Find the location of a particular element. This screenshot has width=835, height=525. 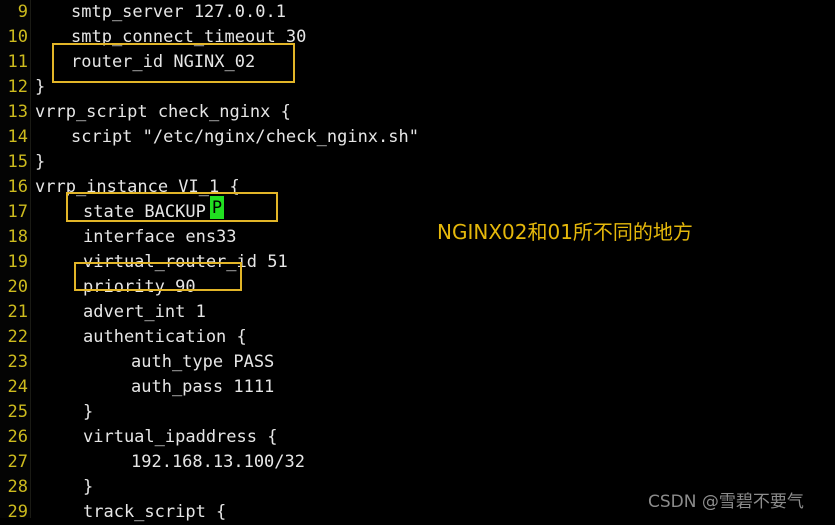

code-line: 20 priority 90 is located at coordinates (417, 287).